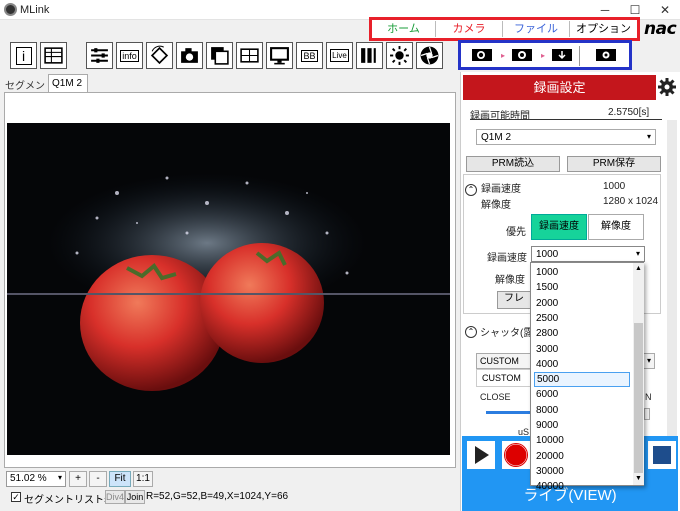 The height and width of the screenshot is (511, 680). What do you see at coordinates (672, 278) in the screenshot?
I see `panel-scrollbar` at bounding box center [672, 278].